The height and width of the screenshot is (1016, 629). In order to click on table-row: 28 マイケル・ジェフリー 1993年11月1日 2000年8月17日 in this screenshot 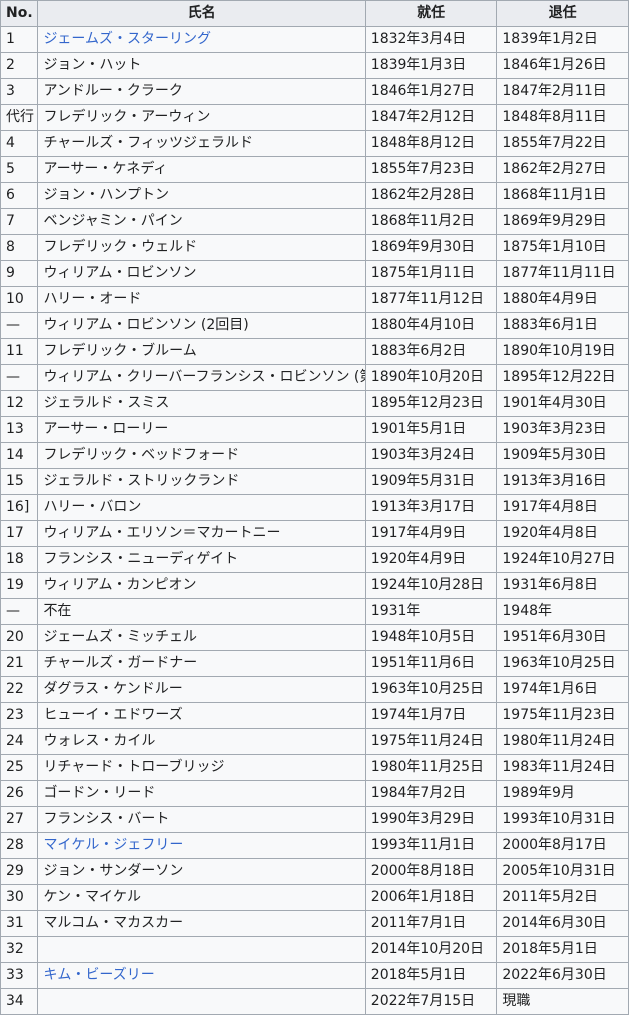, I will do `click(314, 845)`.